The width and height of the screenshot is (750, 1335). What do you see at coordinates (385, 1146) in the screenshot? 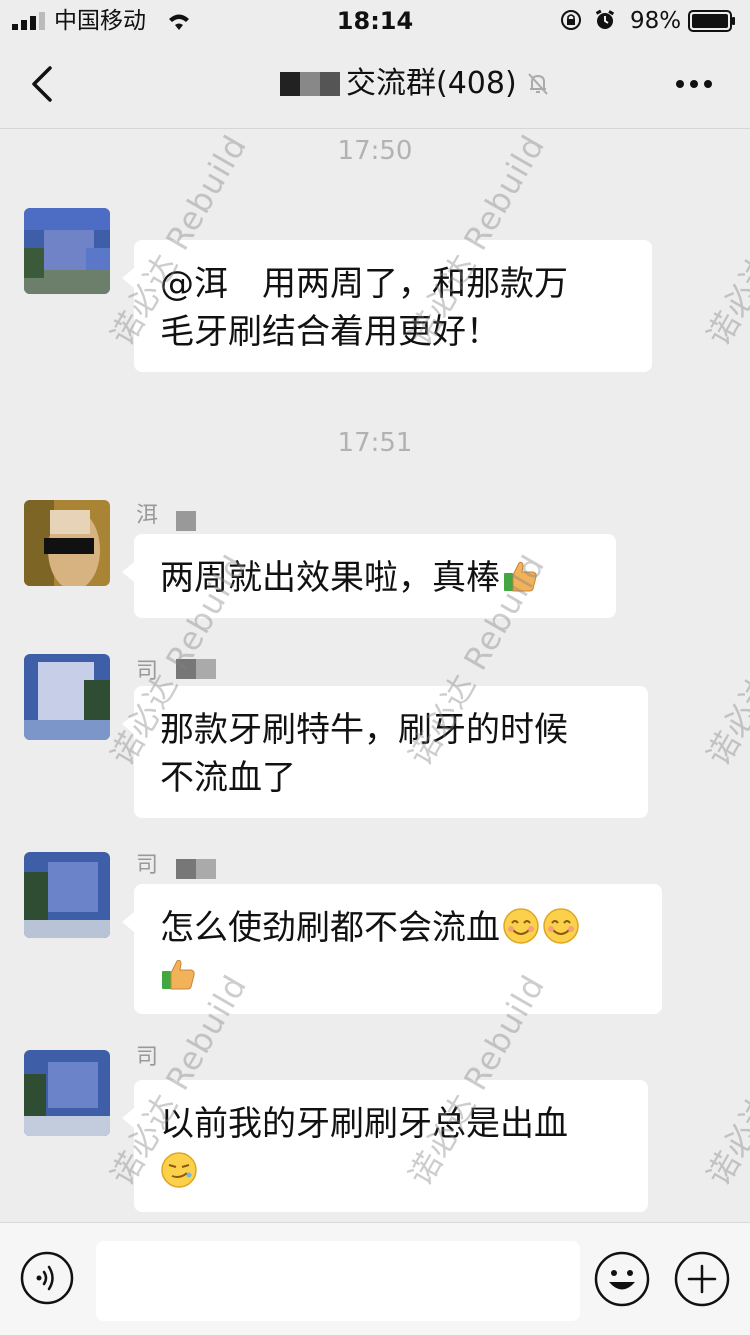
I see `message-bubble: 以前我的牙刷刷牙总是出血` at bounding box center [385, 1146].